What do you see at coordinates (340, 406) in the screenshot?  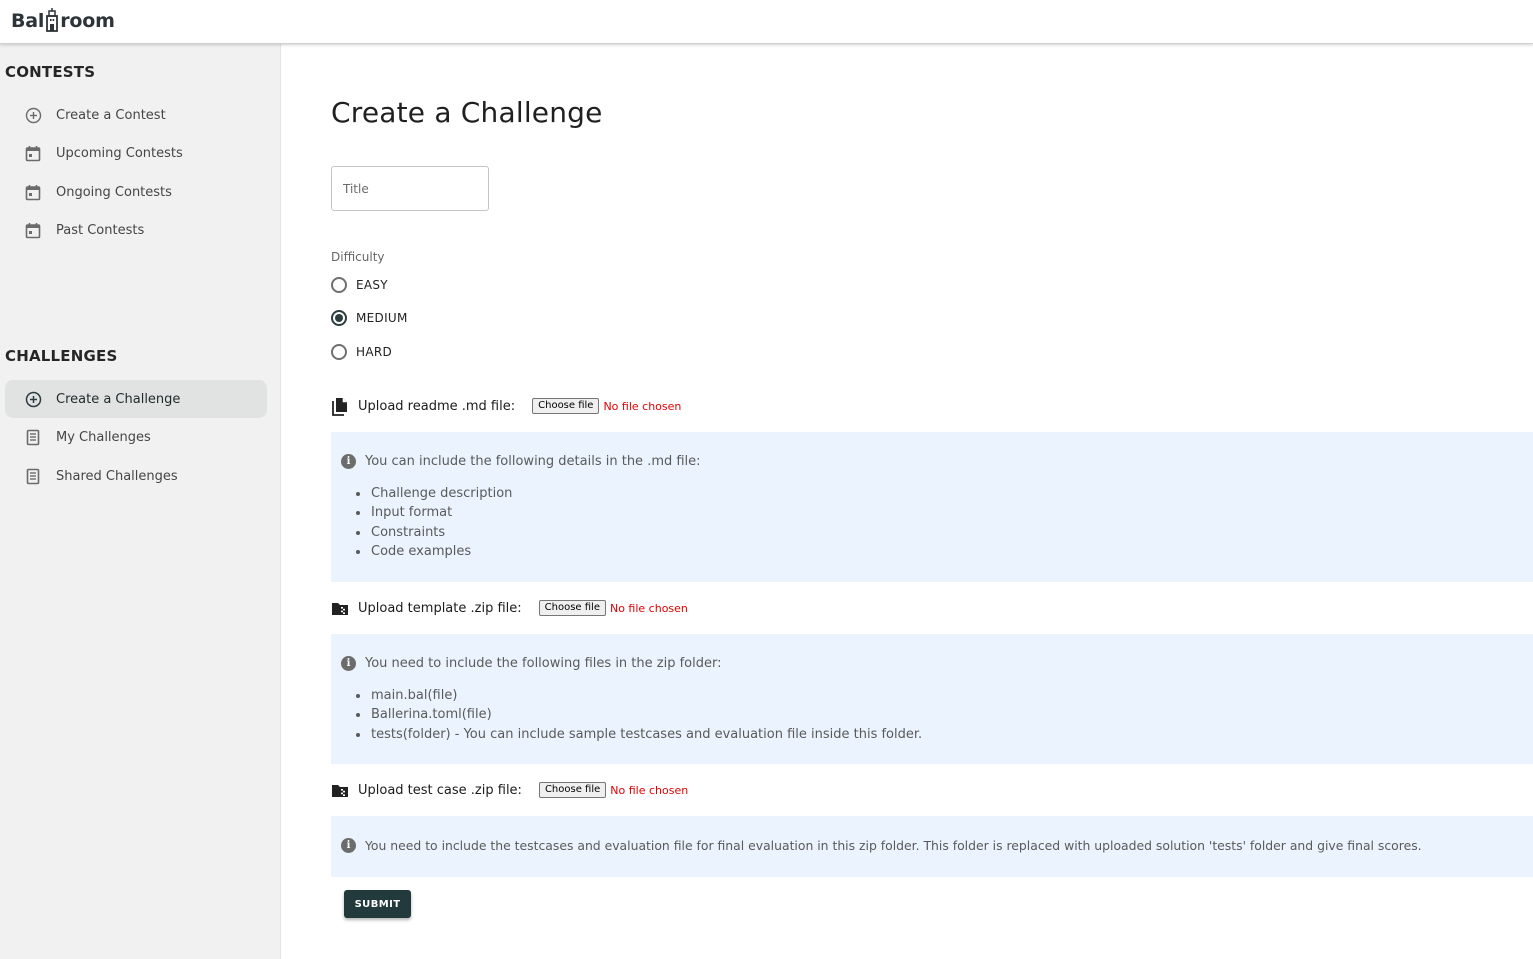 I see `file-copy-icon` at bounding box center [340, 406].